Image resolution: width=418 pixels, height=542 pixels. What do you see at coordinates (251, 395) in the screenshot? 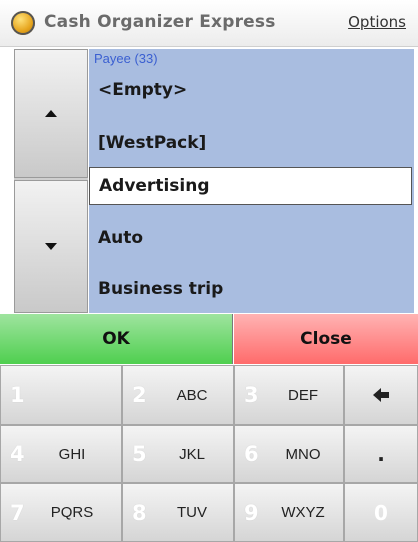
I see `key-digit: 3` at bounding box center [251, 395].